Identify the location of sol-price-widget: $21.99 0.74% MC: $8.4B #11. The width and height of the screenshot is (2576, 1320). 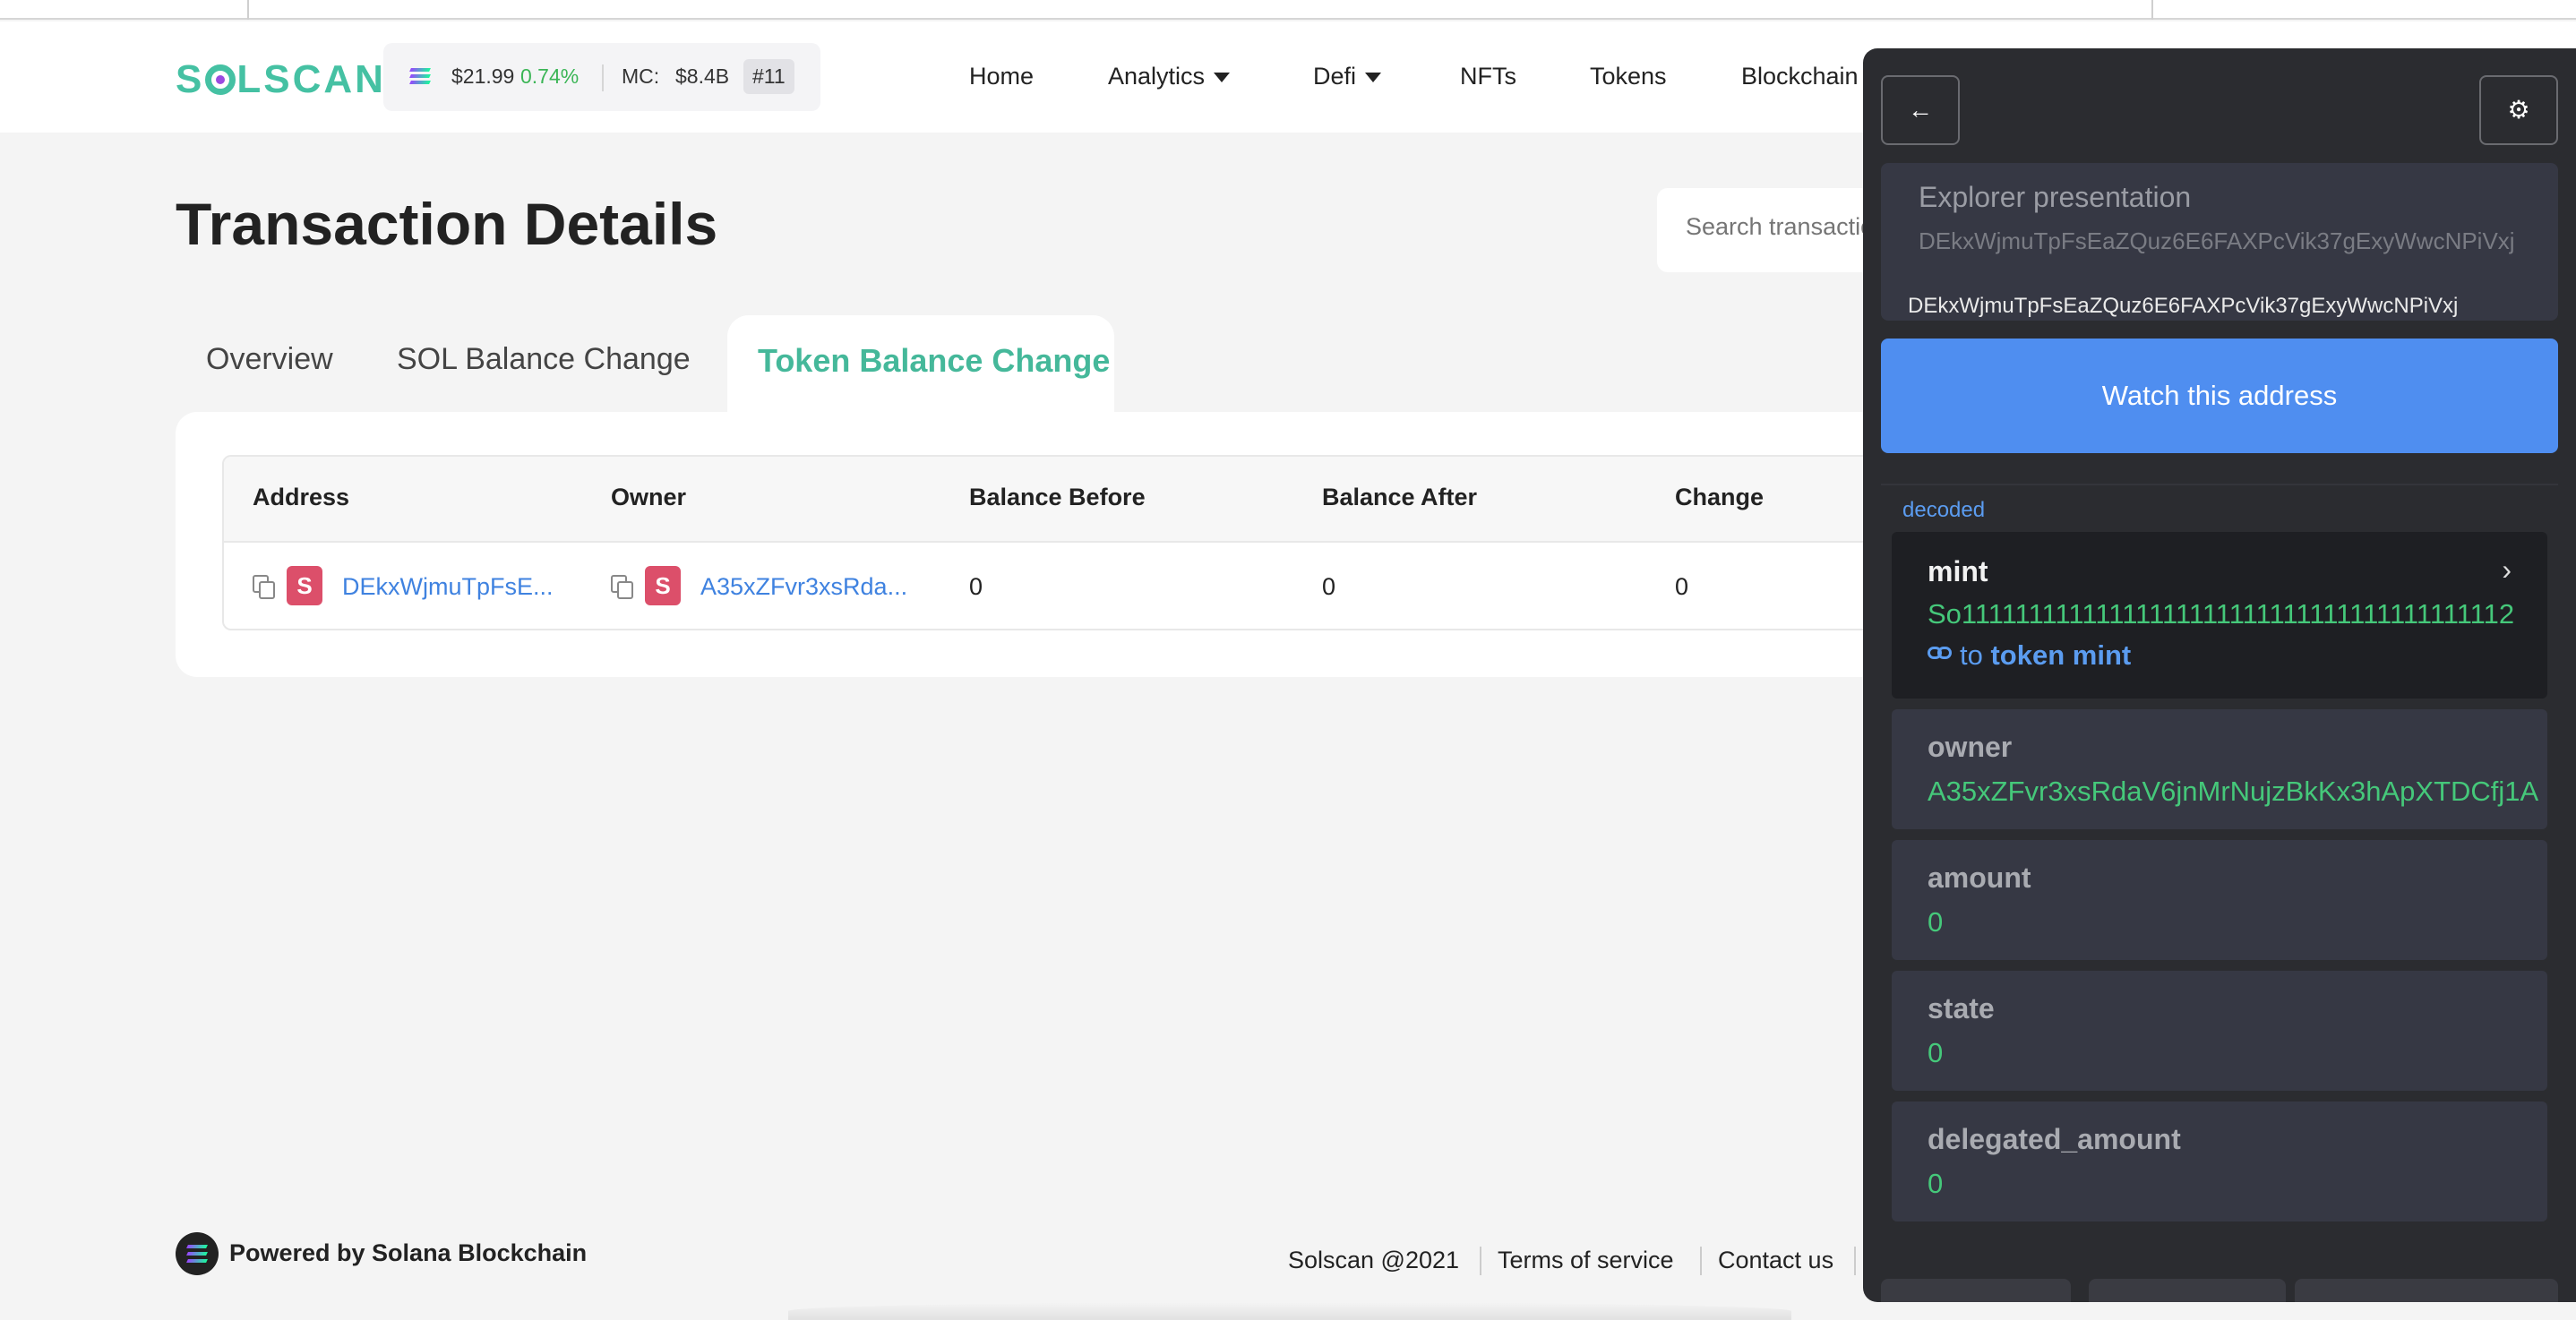
(601, 77).